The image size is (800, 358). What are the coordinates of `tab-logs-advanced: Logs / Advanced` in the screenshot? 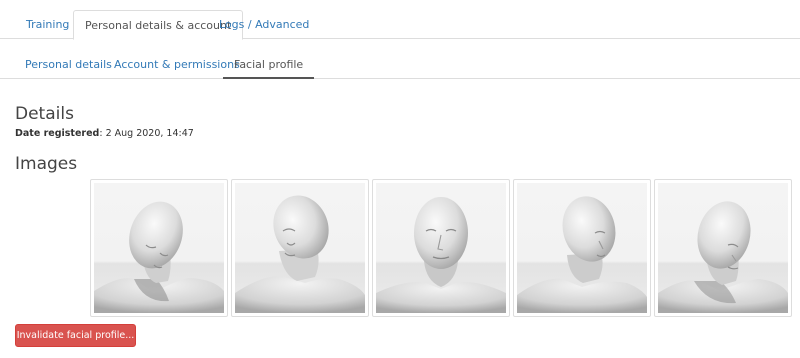 It's located at (264, 24).